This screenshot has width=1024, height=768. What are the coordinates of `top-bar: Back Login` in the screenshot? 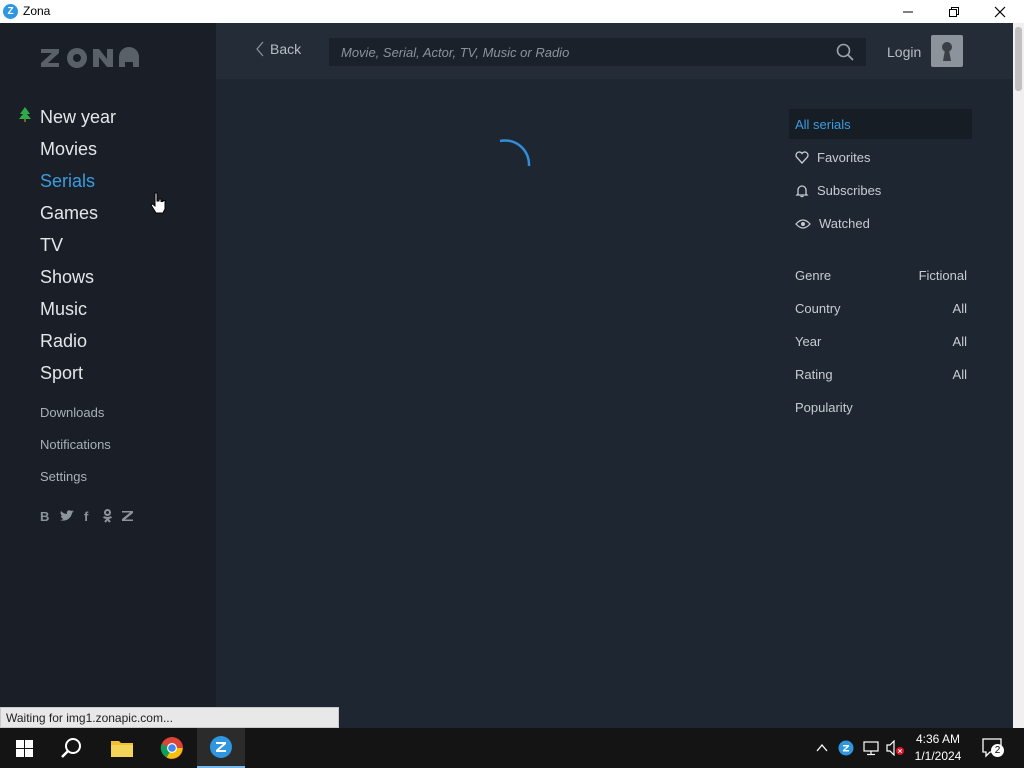 It's located at (614, 51).